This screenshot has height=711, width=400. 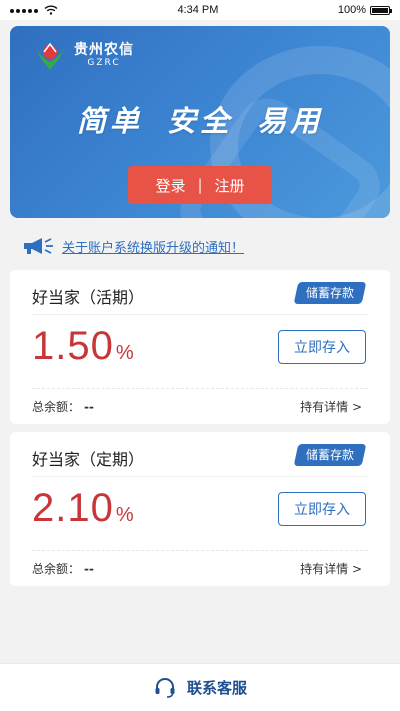 I want to click on brand: 贵州农信 GZRC, so click(x=83, y=56).